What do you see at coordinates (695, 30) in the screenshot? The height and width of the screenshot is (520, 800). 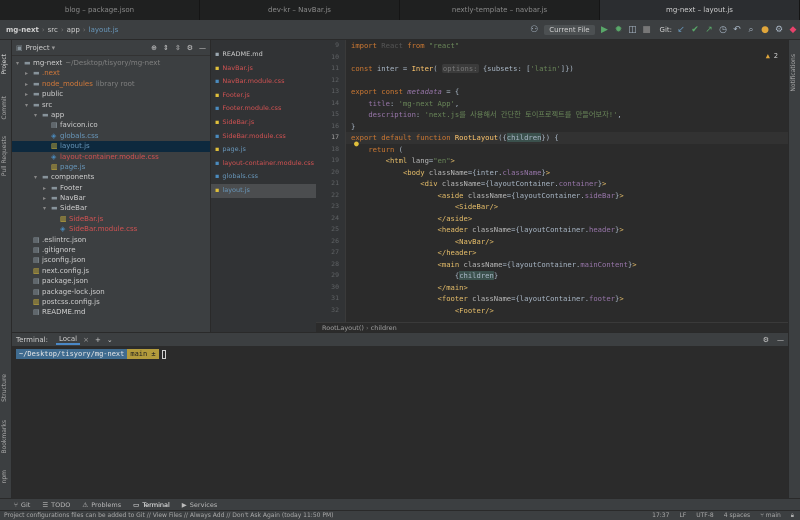 I see `git-commit-icon: ✔` at bounding box center [695, 30].